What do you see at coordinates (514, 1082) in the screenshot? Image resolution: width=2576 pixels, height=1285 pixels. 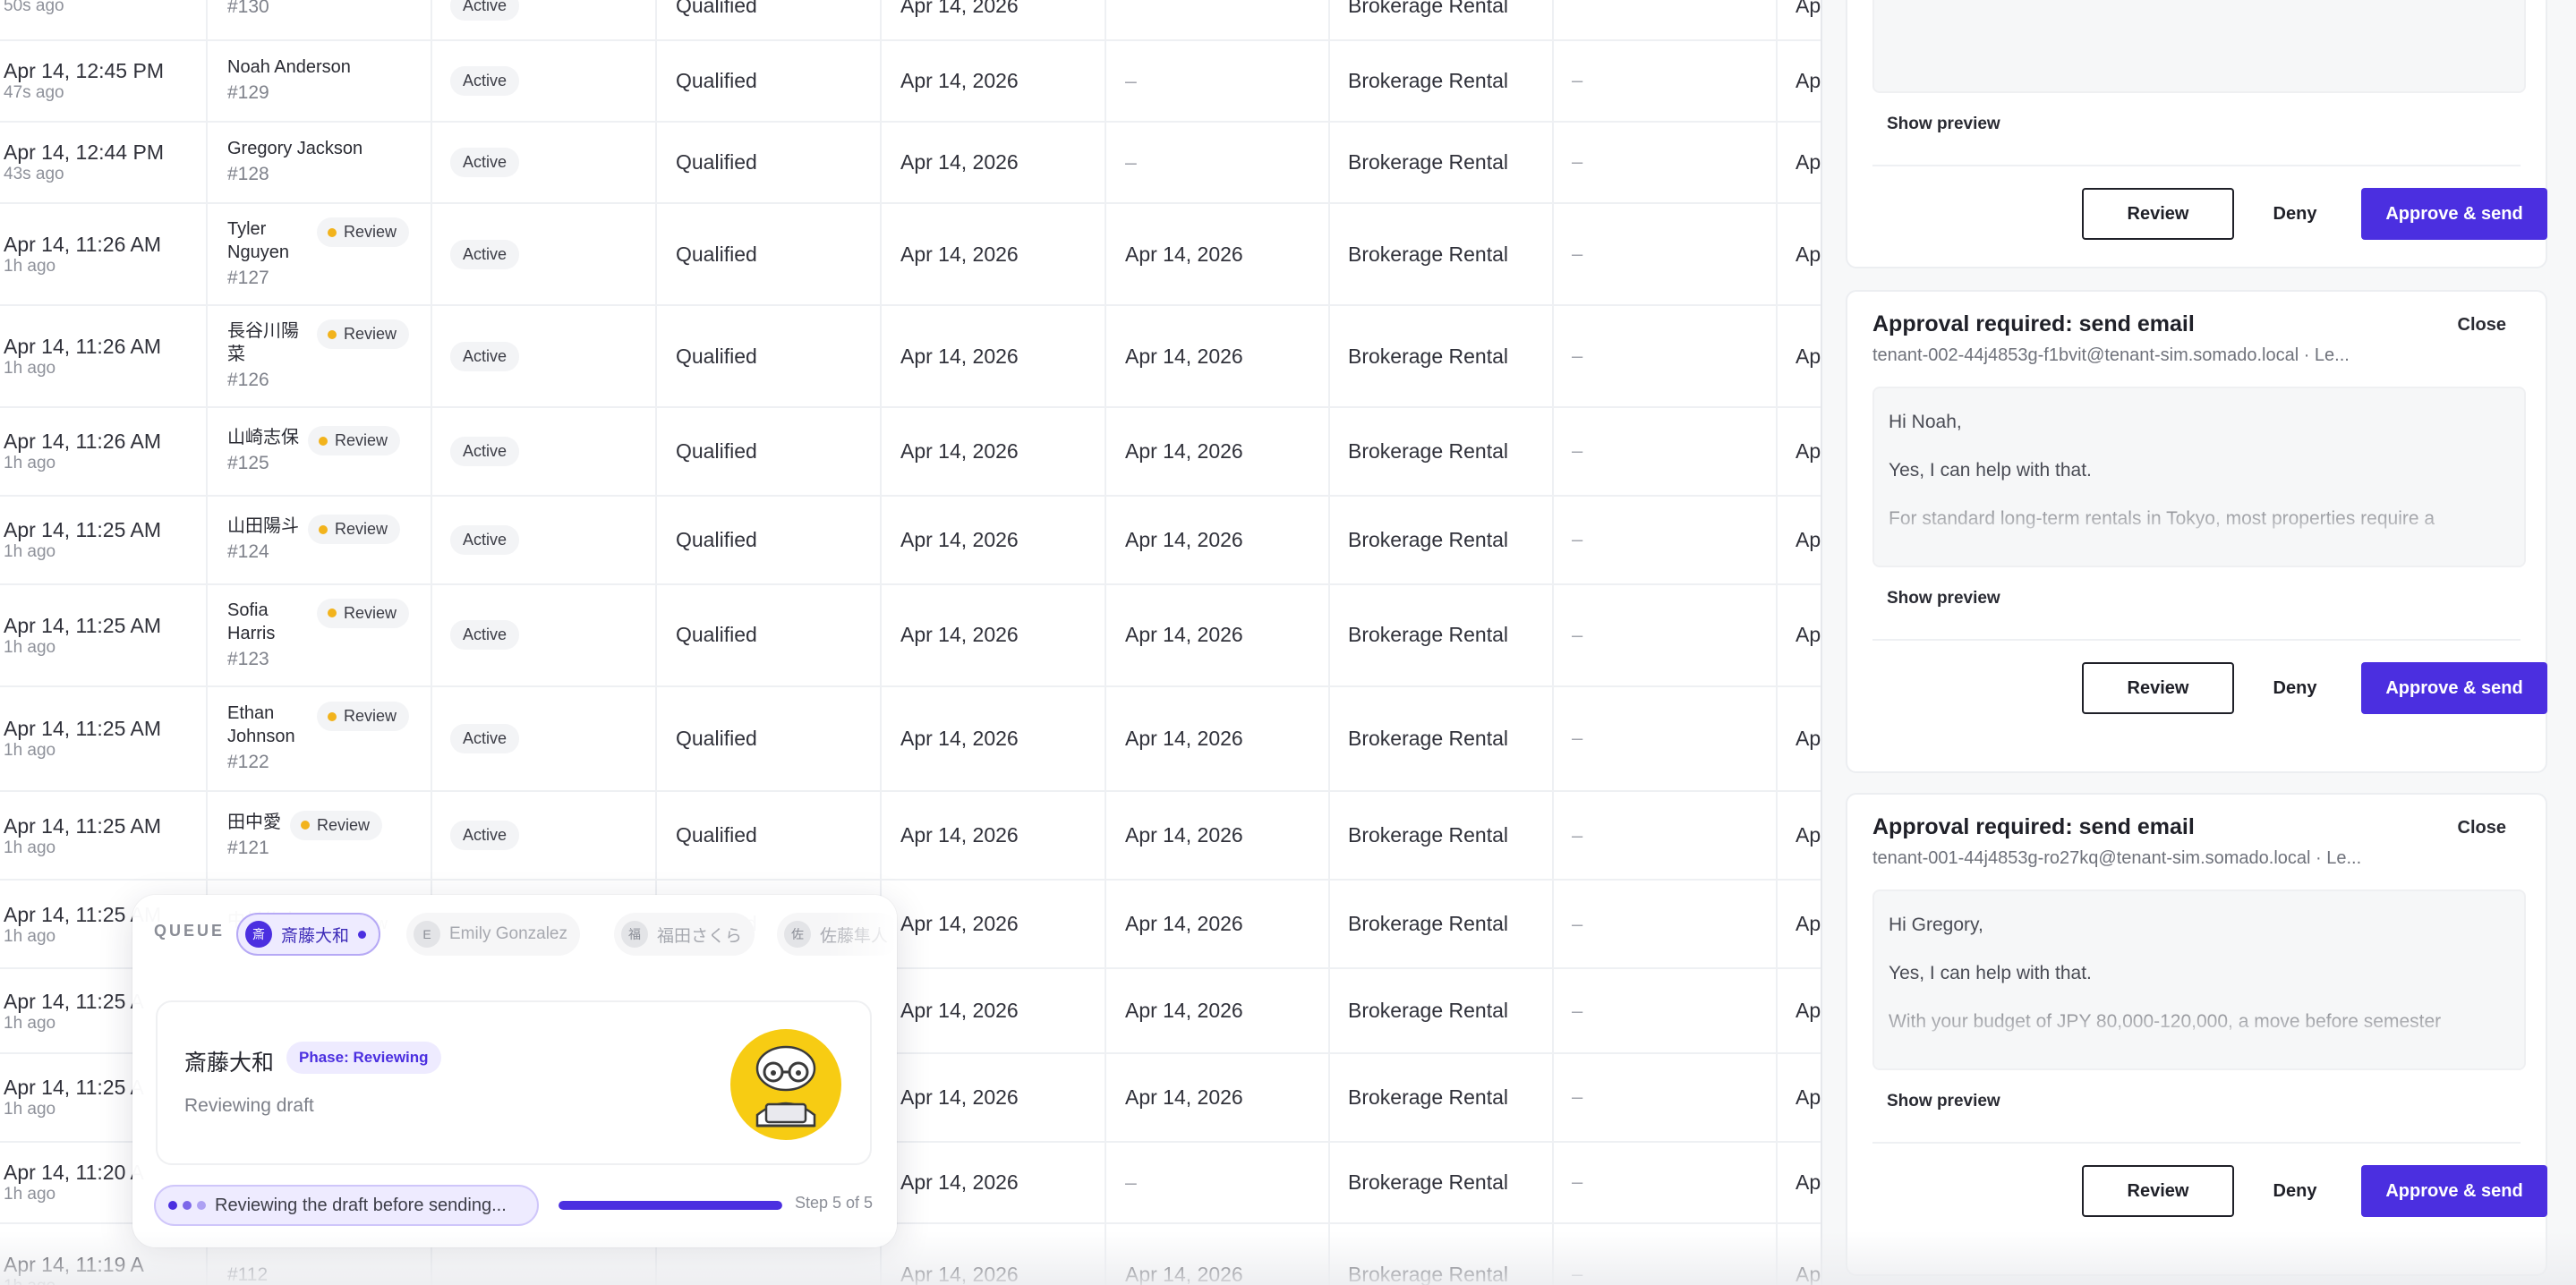 I see `queue-current-card: 斎藤大和 Phase: Reviewing Reviewing draft` at bounding box center [514, 1082].